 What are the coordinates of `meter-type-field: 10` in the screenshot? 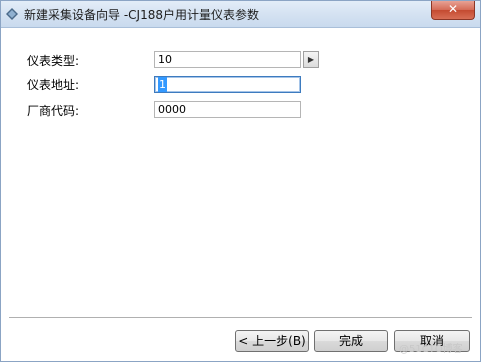 It's located at (227, 59).